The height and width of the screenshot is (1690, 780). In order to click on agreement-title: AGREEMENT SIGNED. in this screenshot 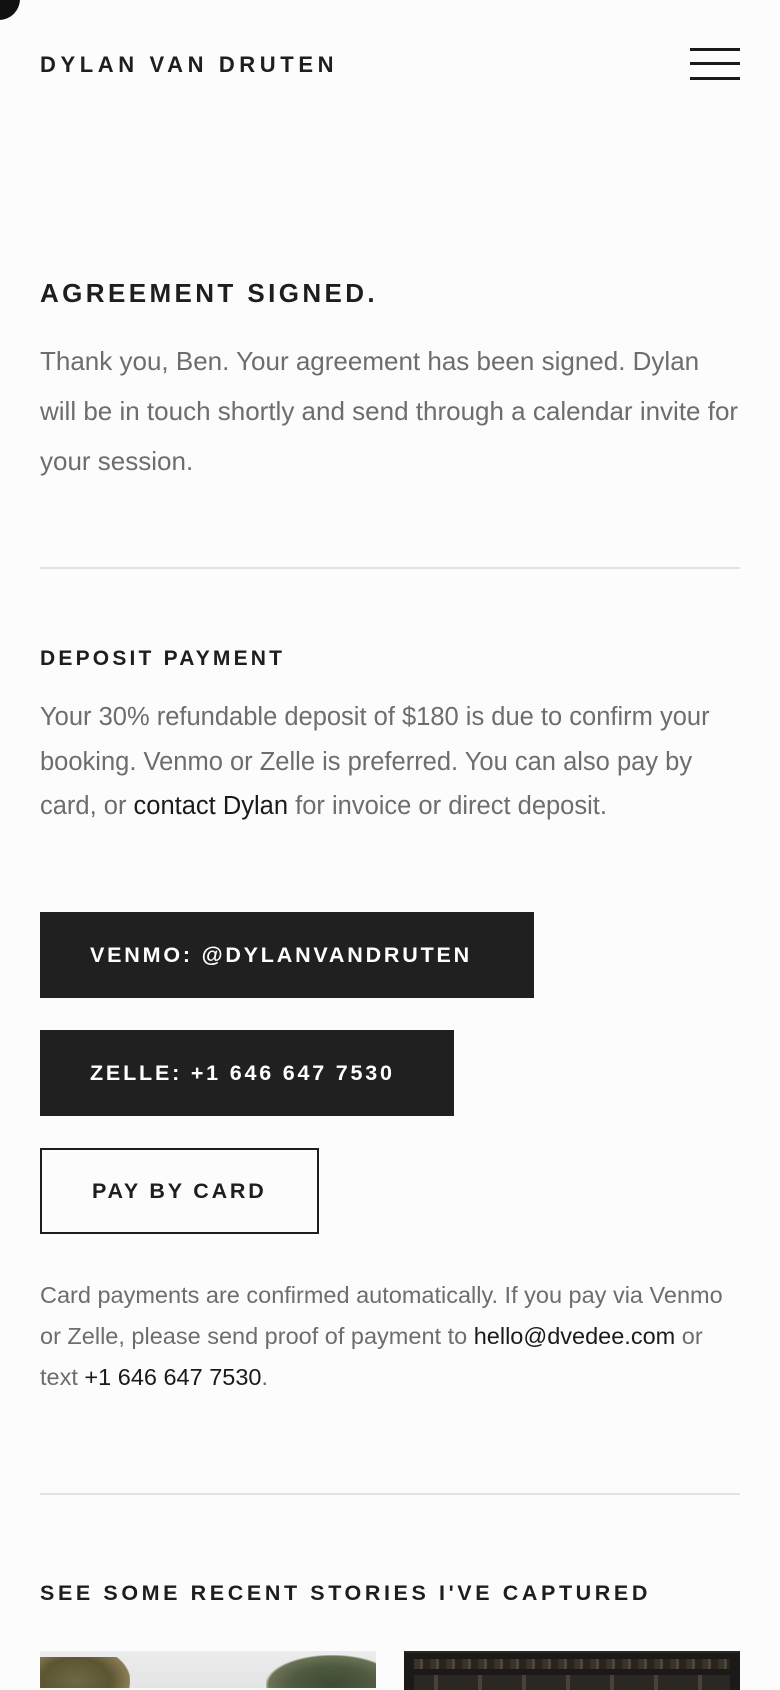, I will do `click(209, 293)`.